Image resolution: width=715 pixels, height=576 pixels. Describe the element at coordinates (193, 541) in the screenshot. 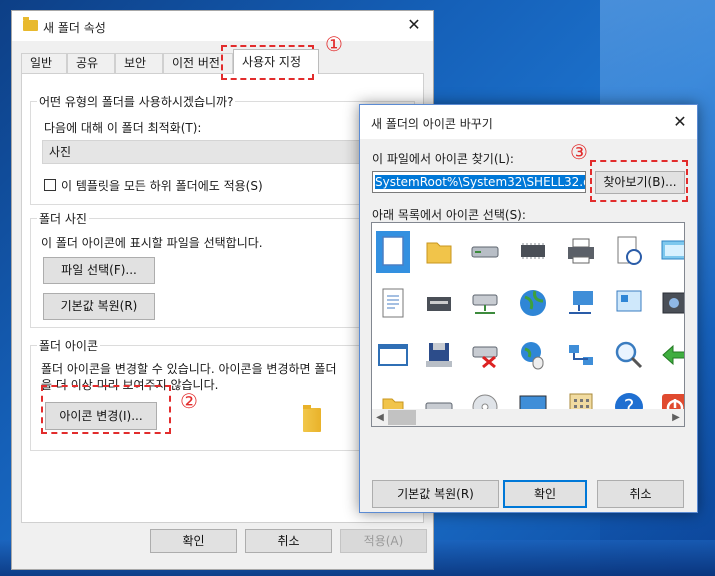

I see `ok-button: 확인` at that location.